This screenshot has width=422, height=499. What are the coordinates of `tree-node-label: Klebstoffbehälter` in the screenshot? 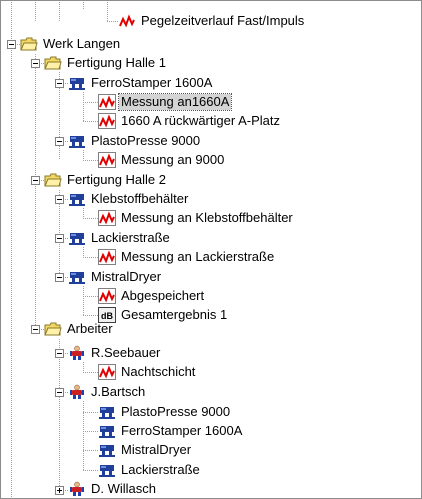 It's located at (140, 198).